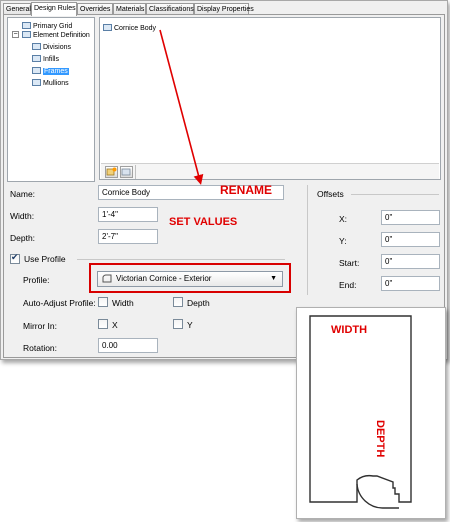 This screenshot has height=522, width=450. I want to click on profile-preview-panel: WIDTH DEPTH, so click(371, 413).